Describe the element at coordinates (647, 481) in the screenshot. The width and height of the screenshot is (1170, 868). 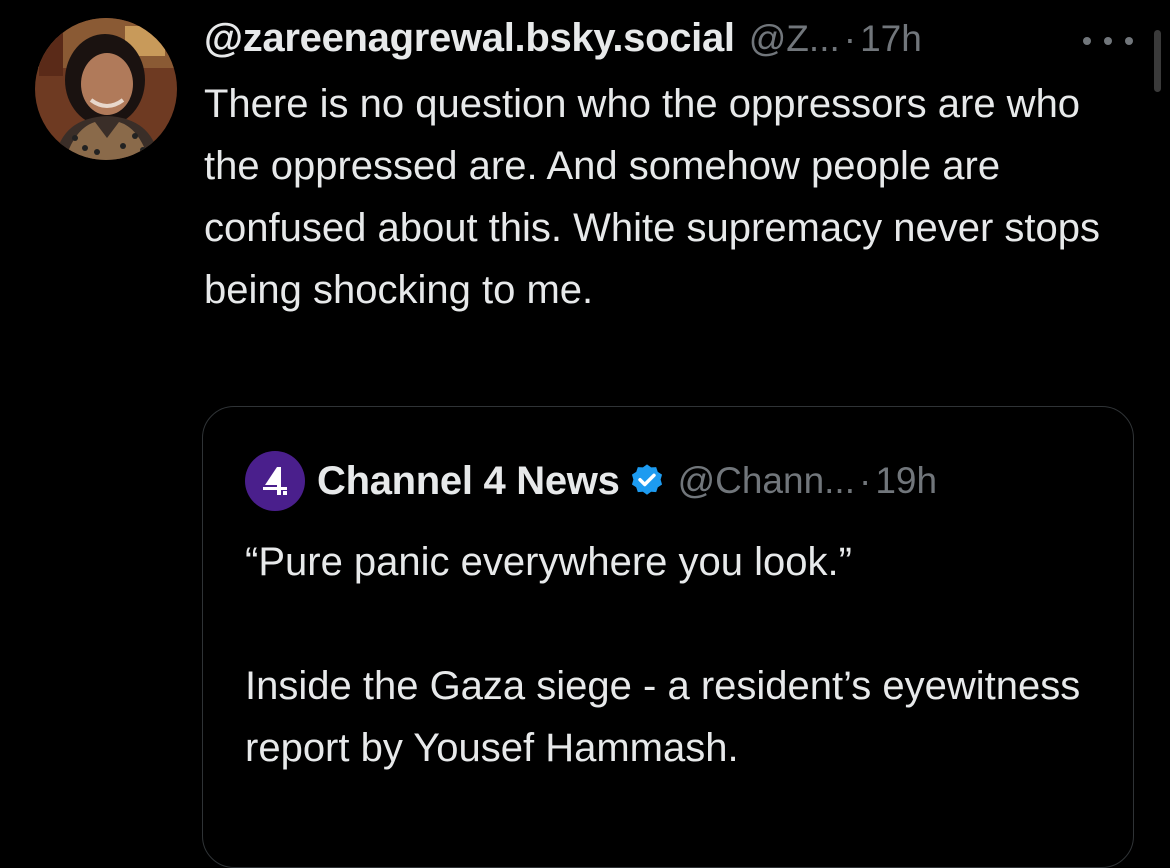
I see `verified-badge-icon` at that location.